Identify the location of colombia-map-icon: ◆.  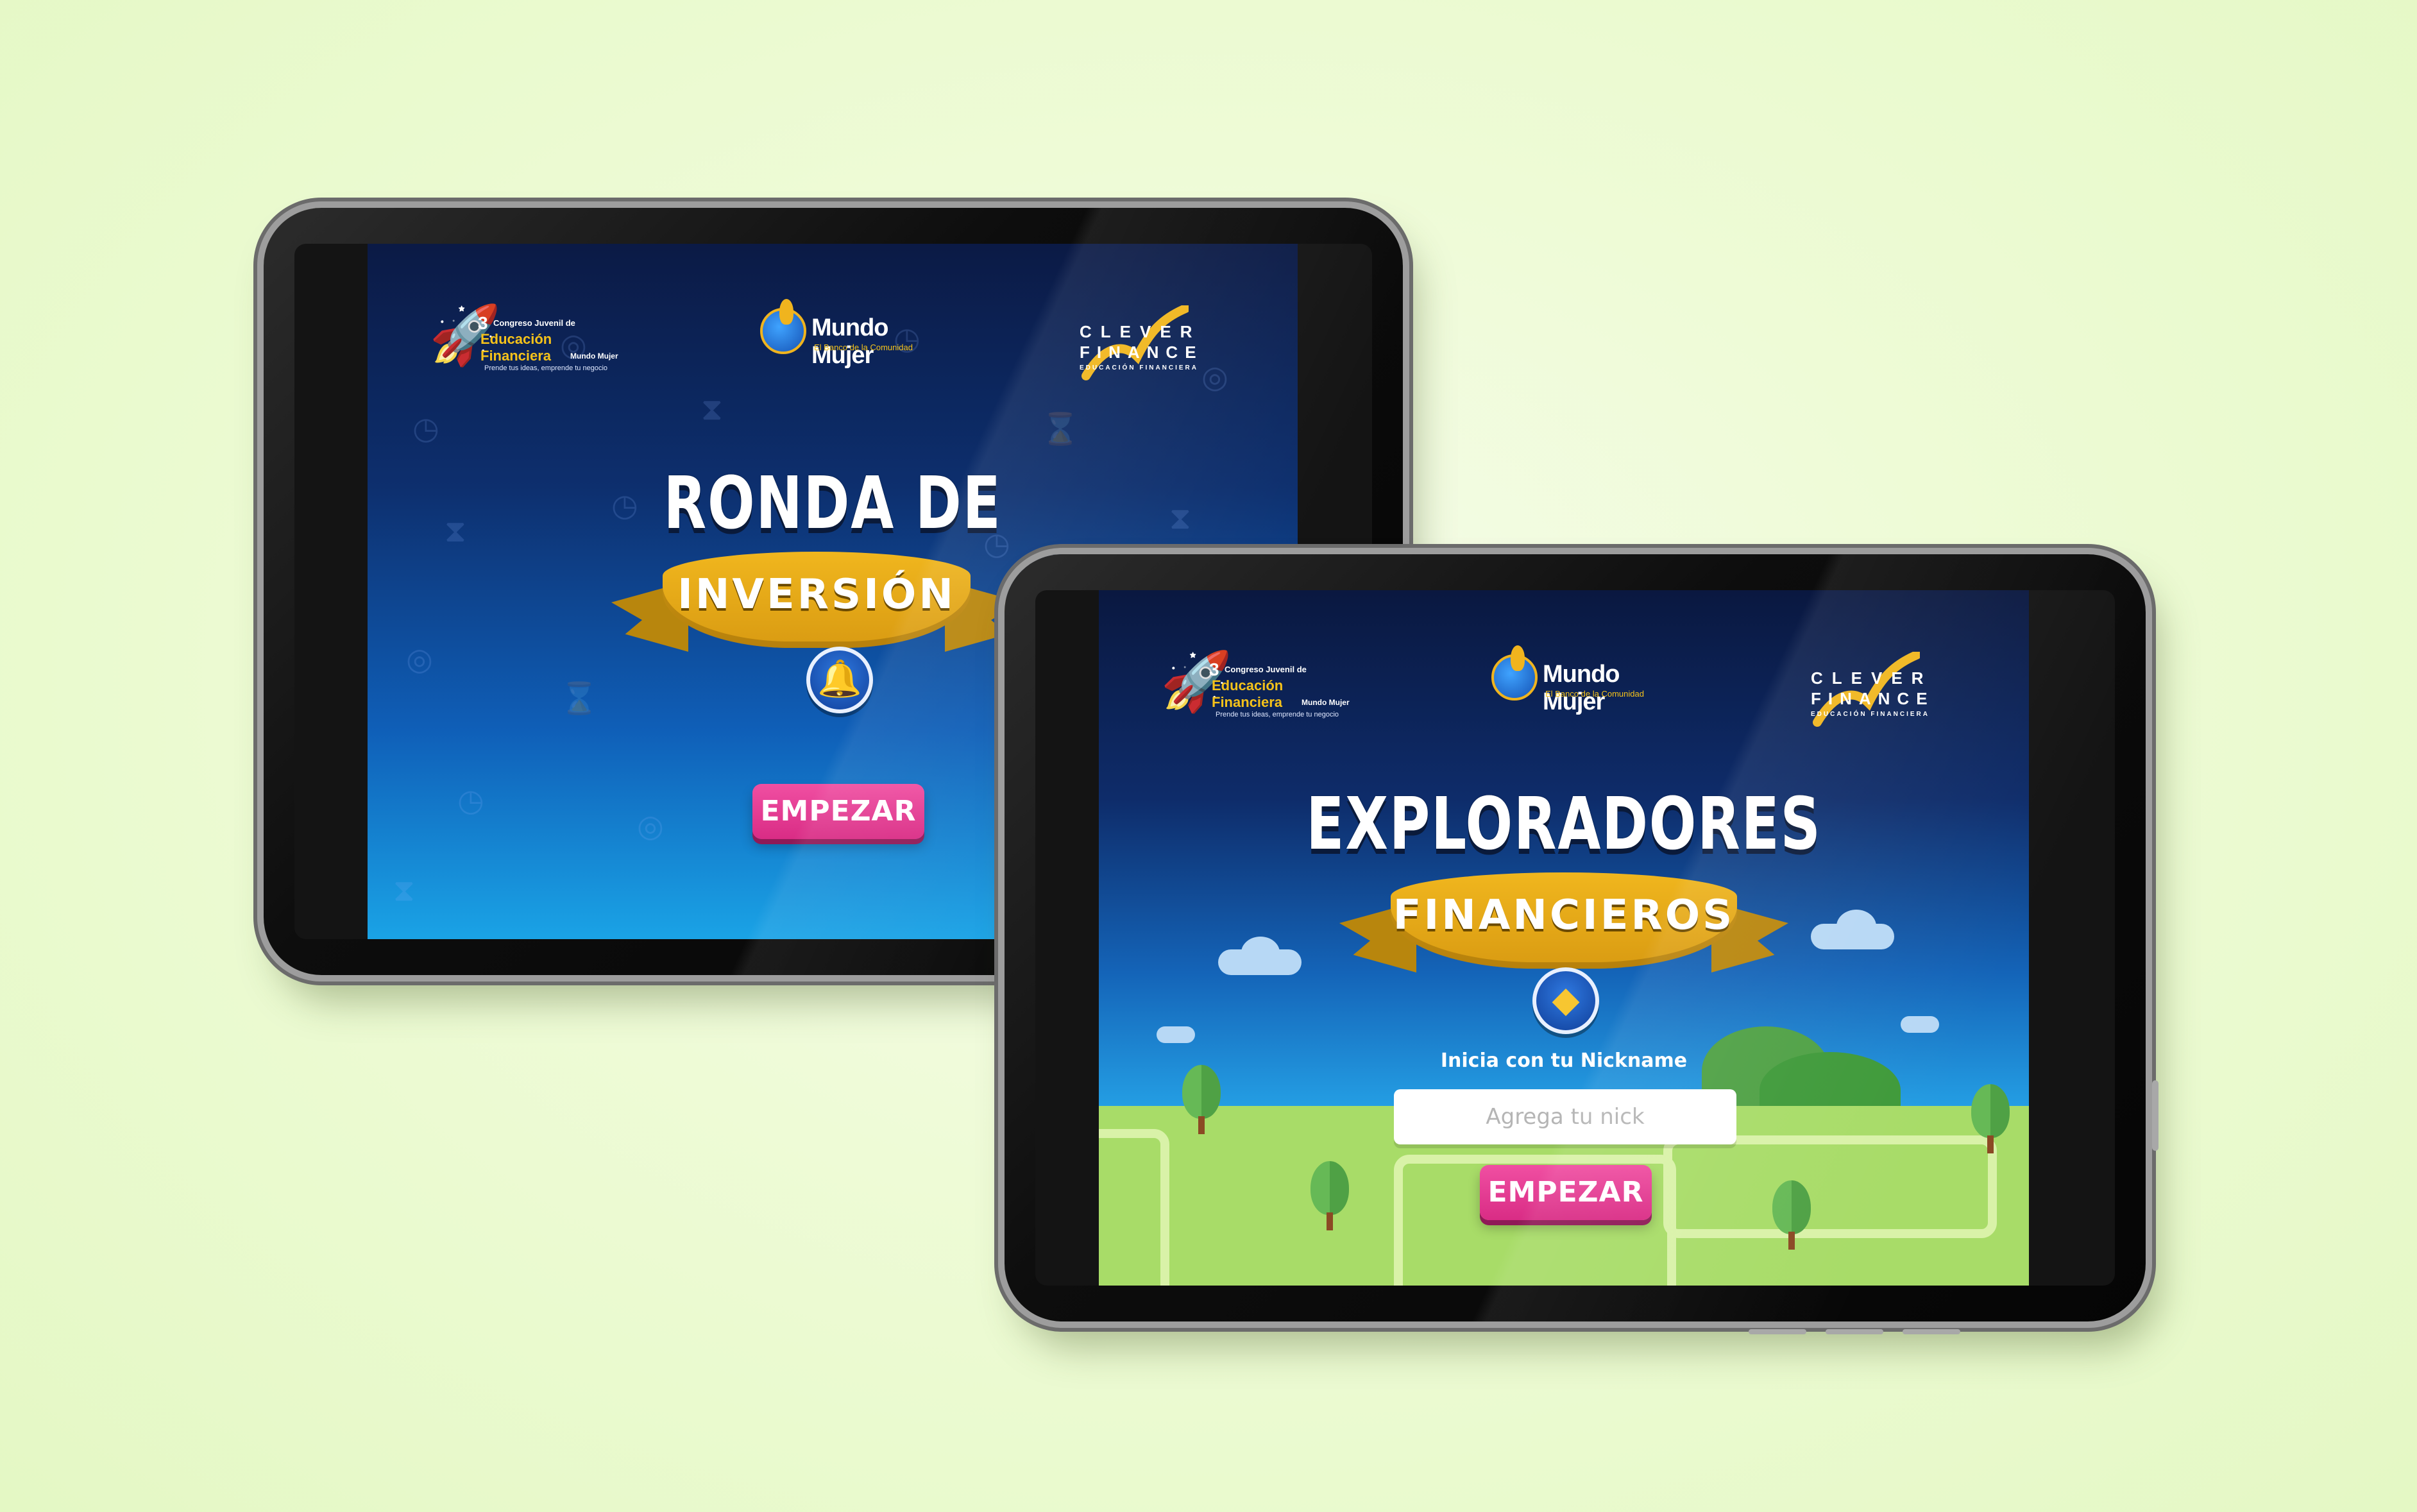
(1566, 1000).